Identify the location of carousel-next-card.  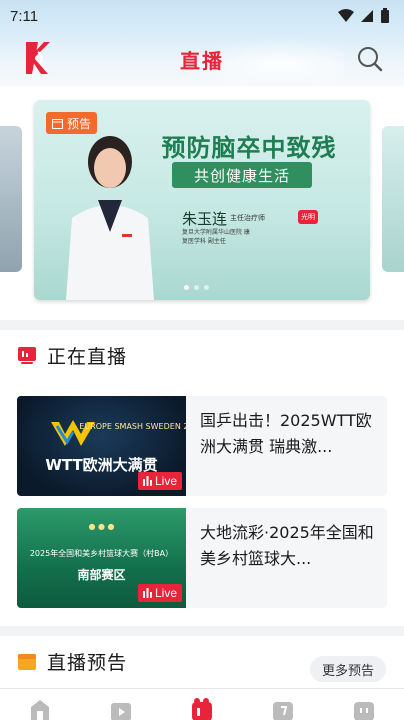
(393, 199).